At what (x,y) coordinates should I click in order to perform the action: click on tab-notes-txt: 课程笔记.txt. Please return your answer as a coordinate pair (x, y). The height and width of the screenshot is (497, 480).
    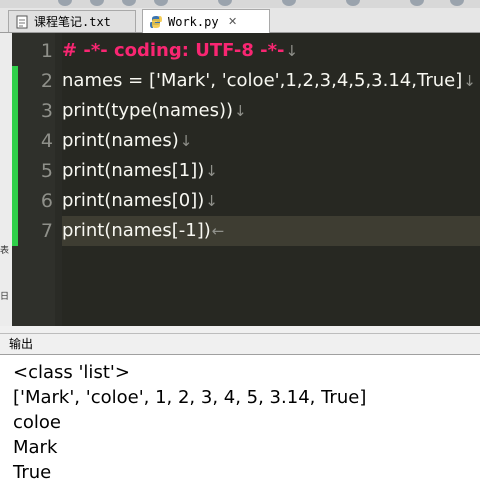
    Looking at the image, I should click on (72, 21).